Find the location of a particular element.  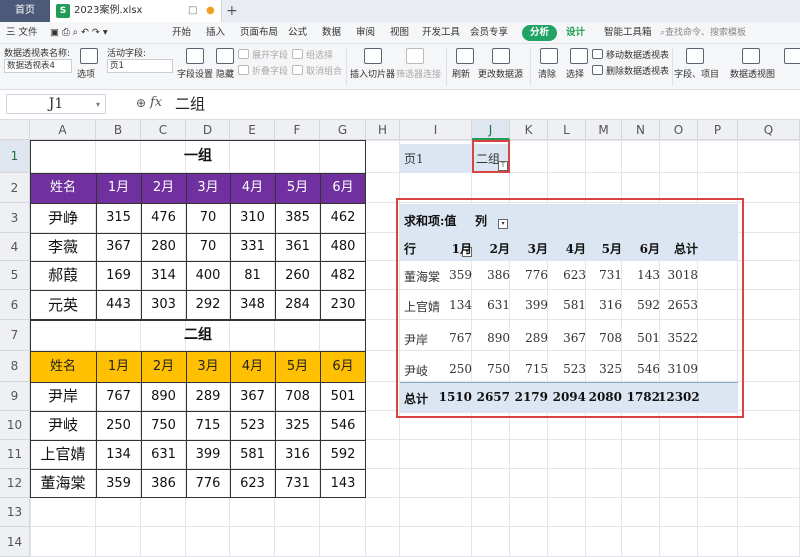

field-settings-icon is located at coordinates (195, 56).